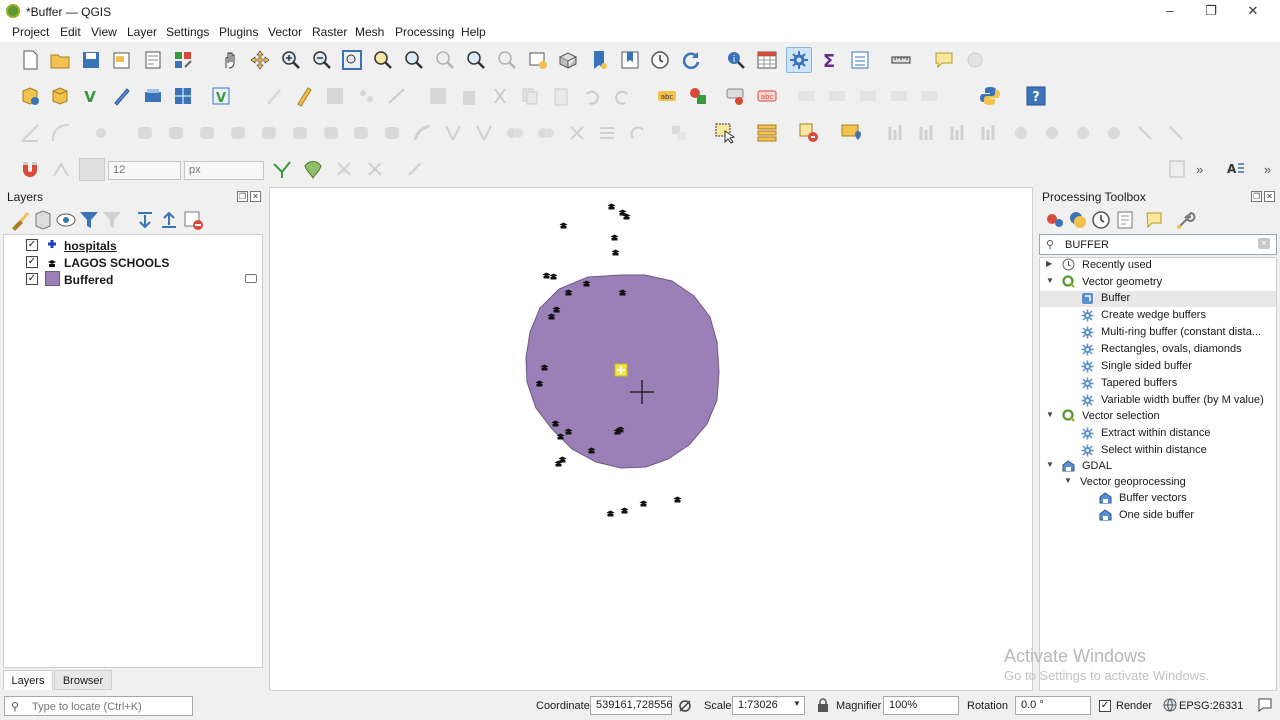  I want to click on menu-processing: Processing, so click(424, 32).